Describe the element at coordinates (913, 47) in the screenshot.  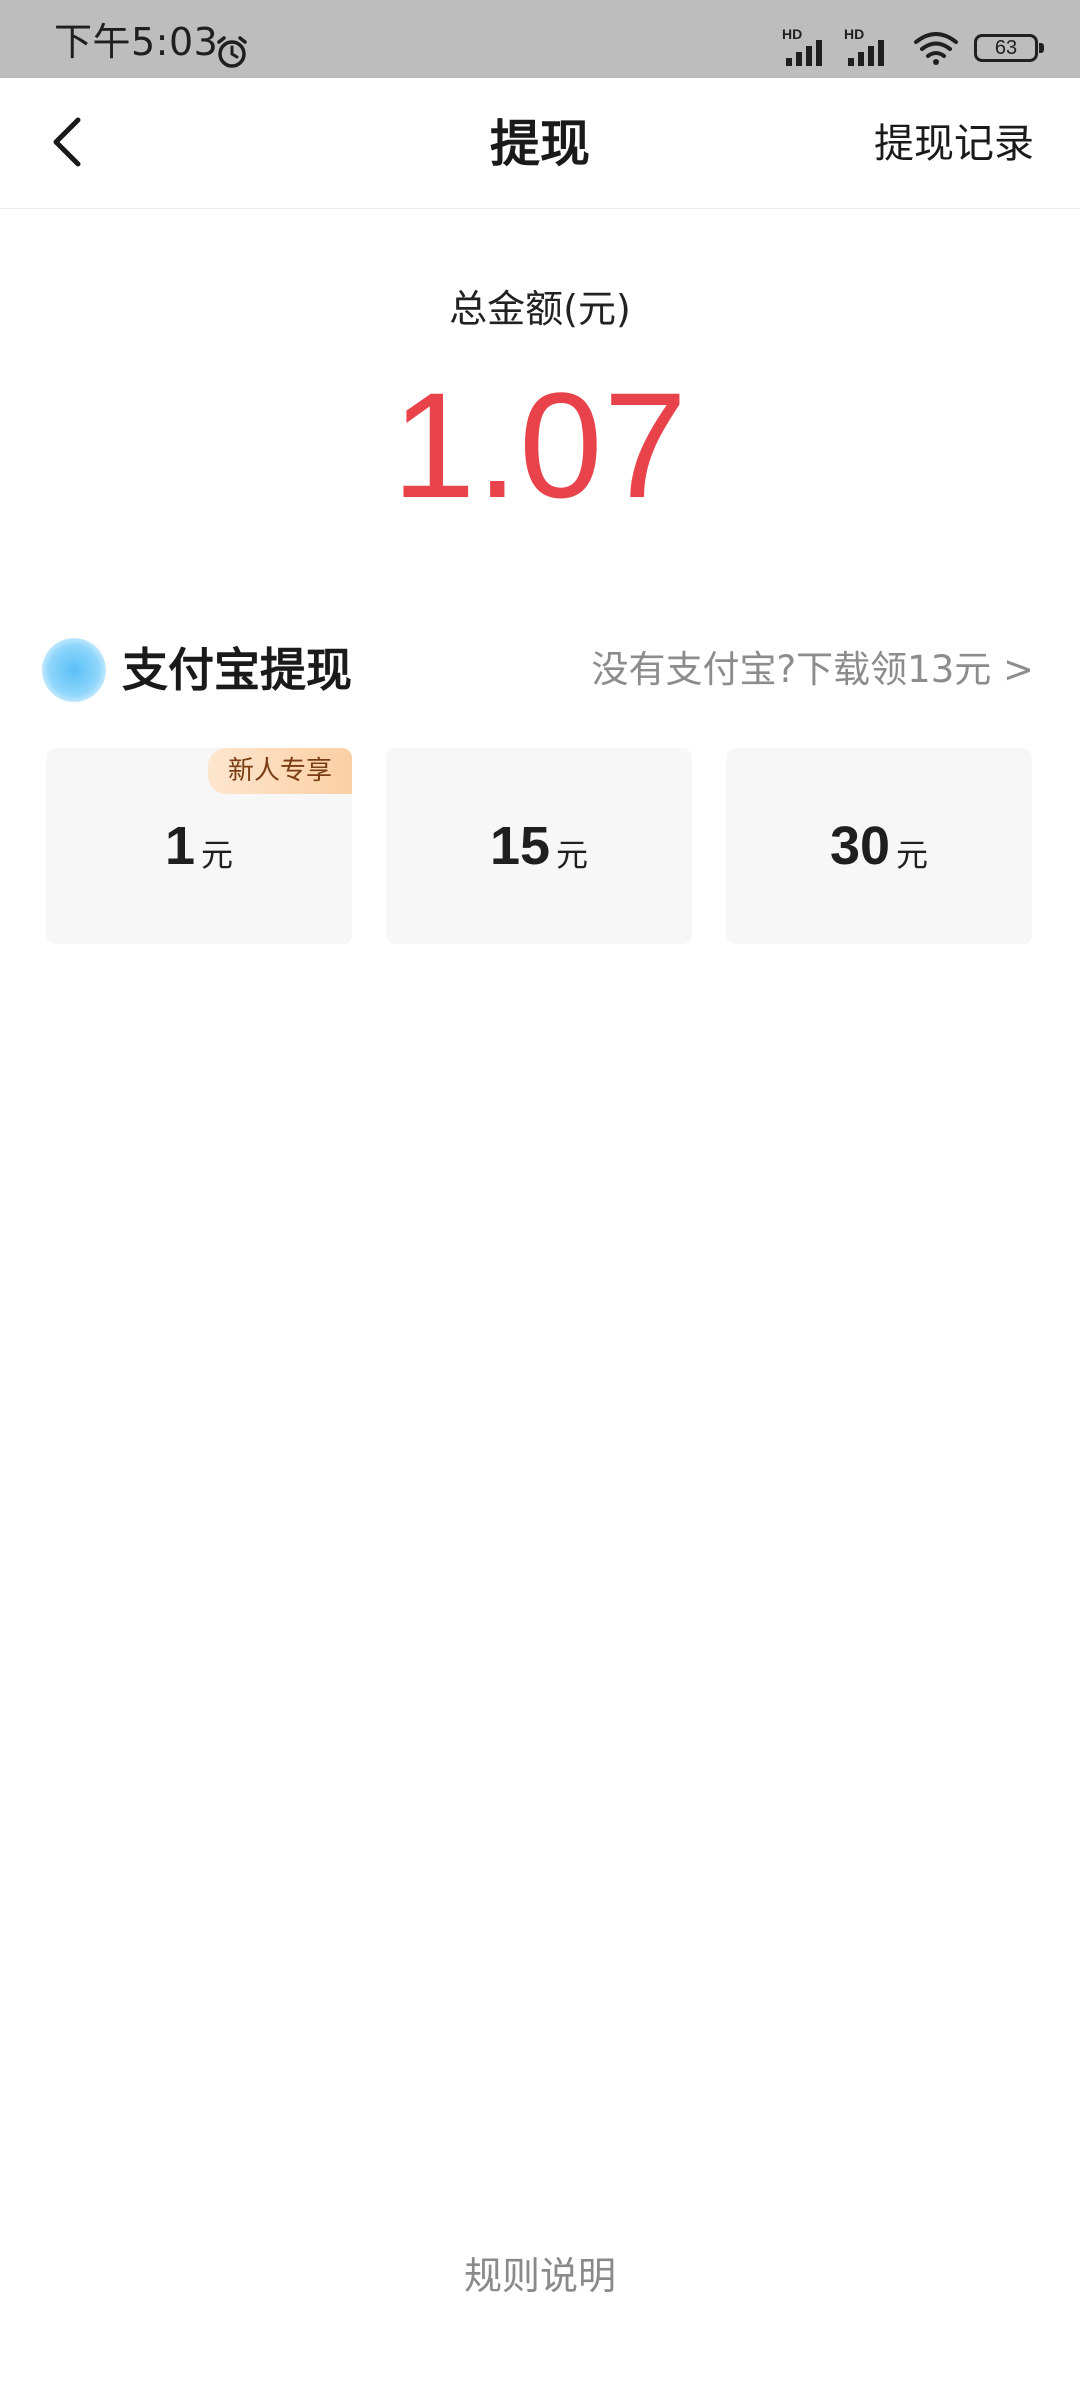
I see `status-icons: HD HD 63` at that location.